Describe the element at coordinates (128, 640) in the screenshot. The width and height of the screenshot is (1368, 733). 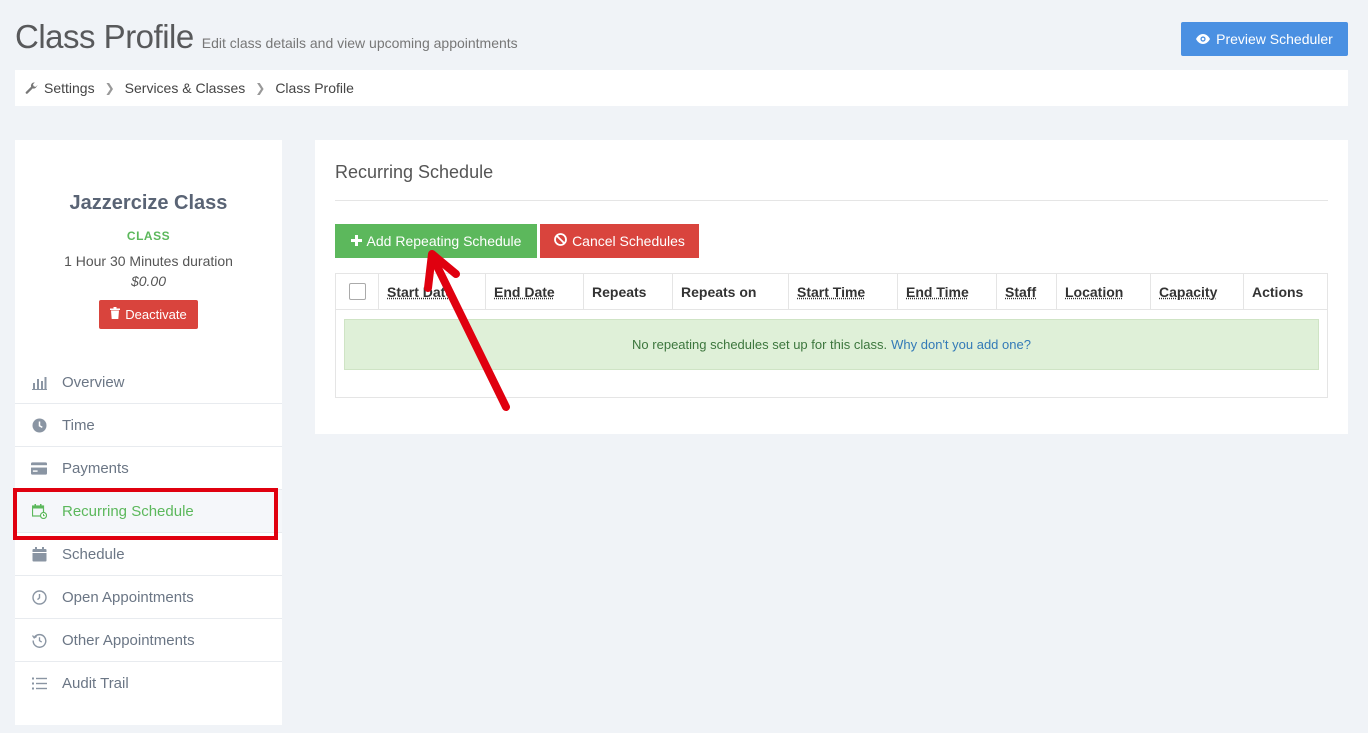
I see `sidebar-item-label: Other Appointments` at that location.